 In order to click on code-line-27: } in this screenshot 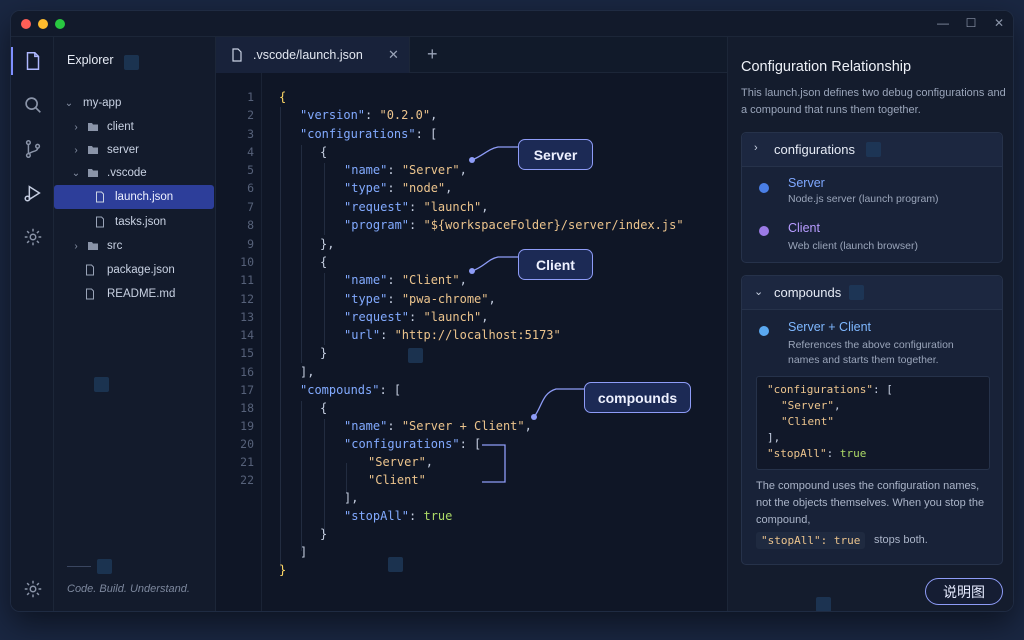, I will do `click(282, 570)`.